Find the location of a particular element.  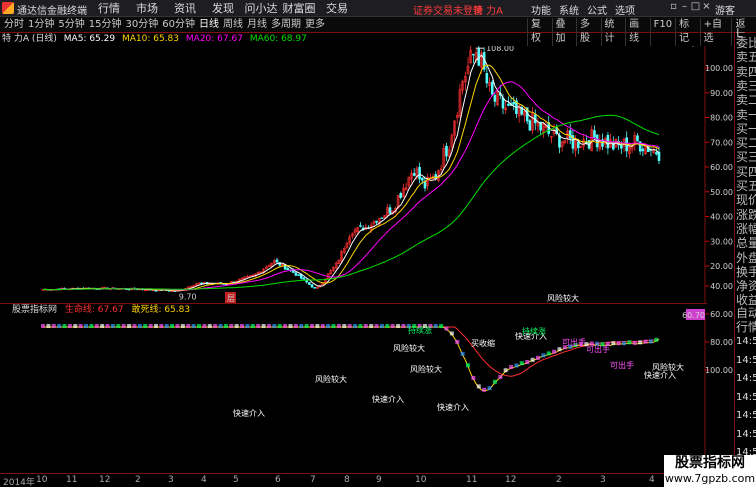

price-tick-label: 40.00 is located at coordinates (721, 217).